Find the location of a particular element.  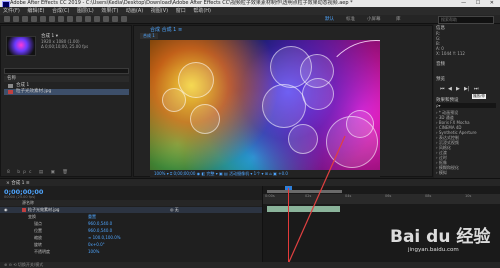

current-time-indicator is located at coordinates (288, 225).